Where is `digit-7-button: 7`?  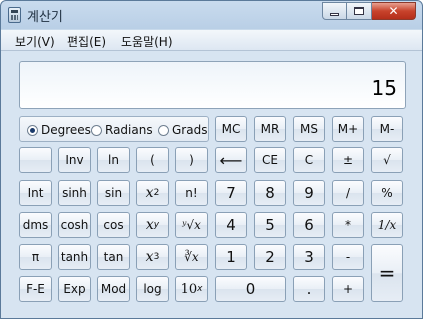 digit-7-button: 7 is located at coordinates (231, 193).